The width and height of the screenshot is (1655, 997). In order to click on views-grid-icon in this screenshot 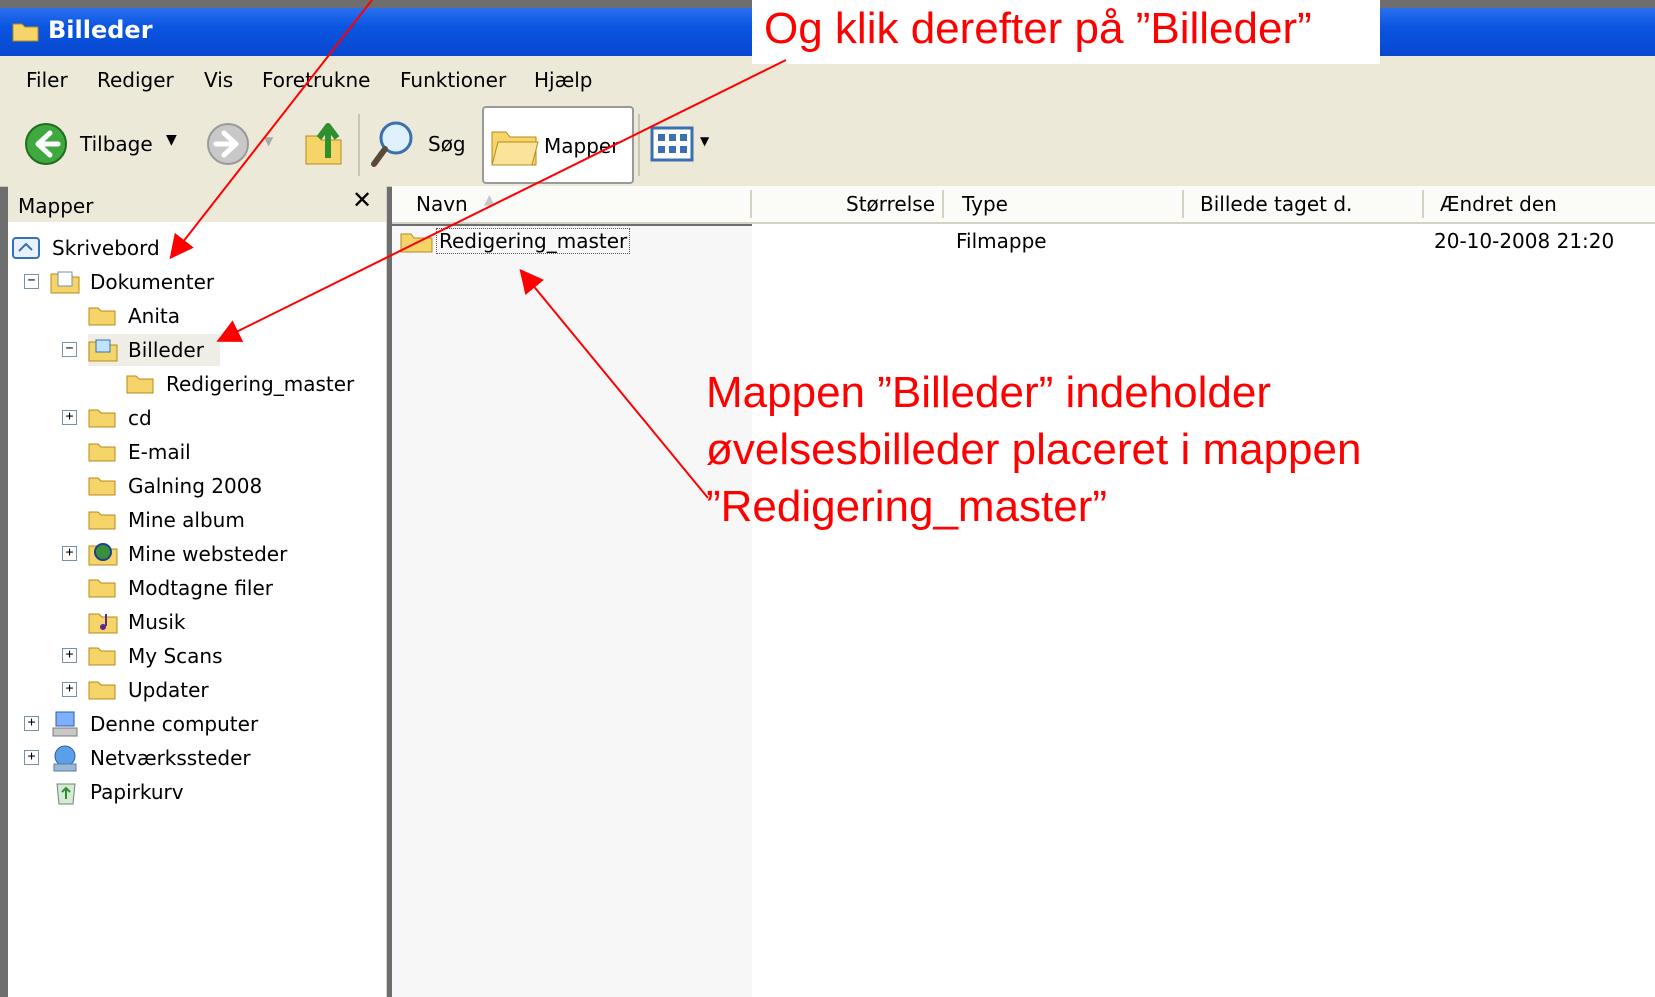, I will do `click(672, 144)`.